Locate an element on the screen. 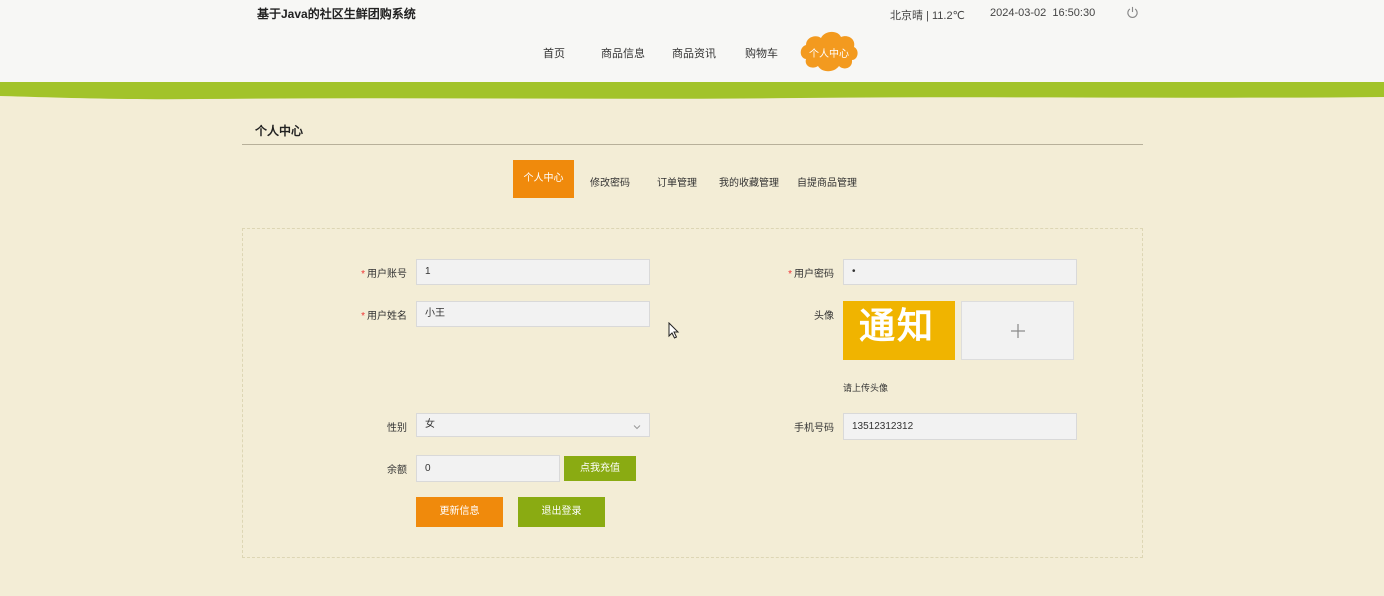 The width and height of the screenshot is (1384, 596). name-label: * 用户姓名 is located at coordinates (362, 314).